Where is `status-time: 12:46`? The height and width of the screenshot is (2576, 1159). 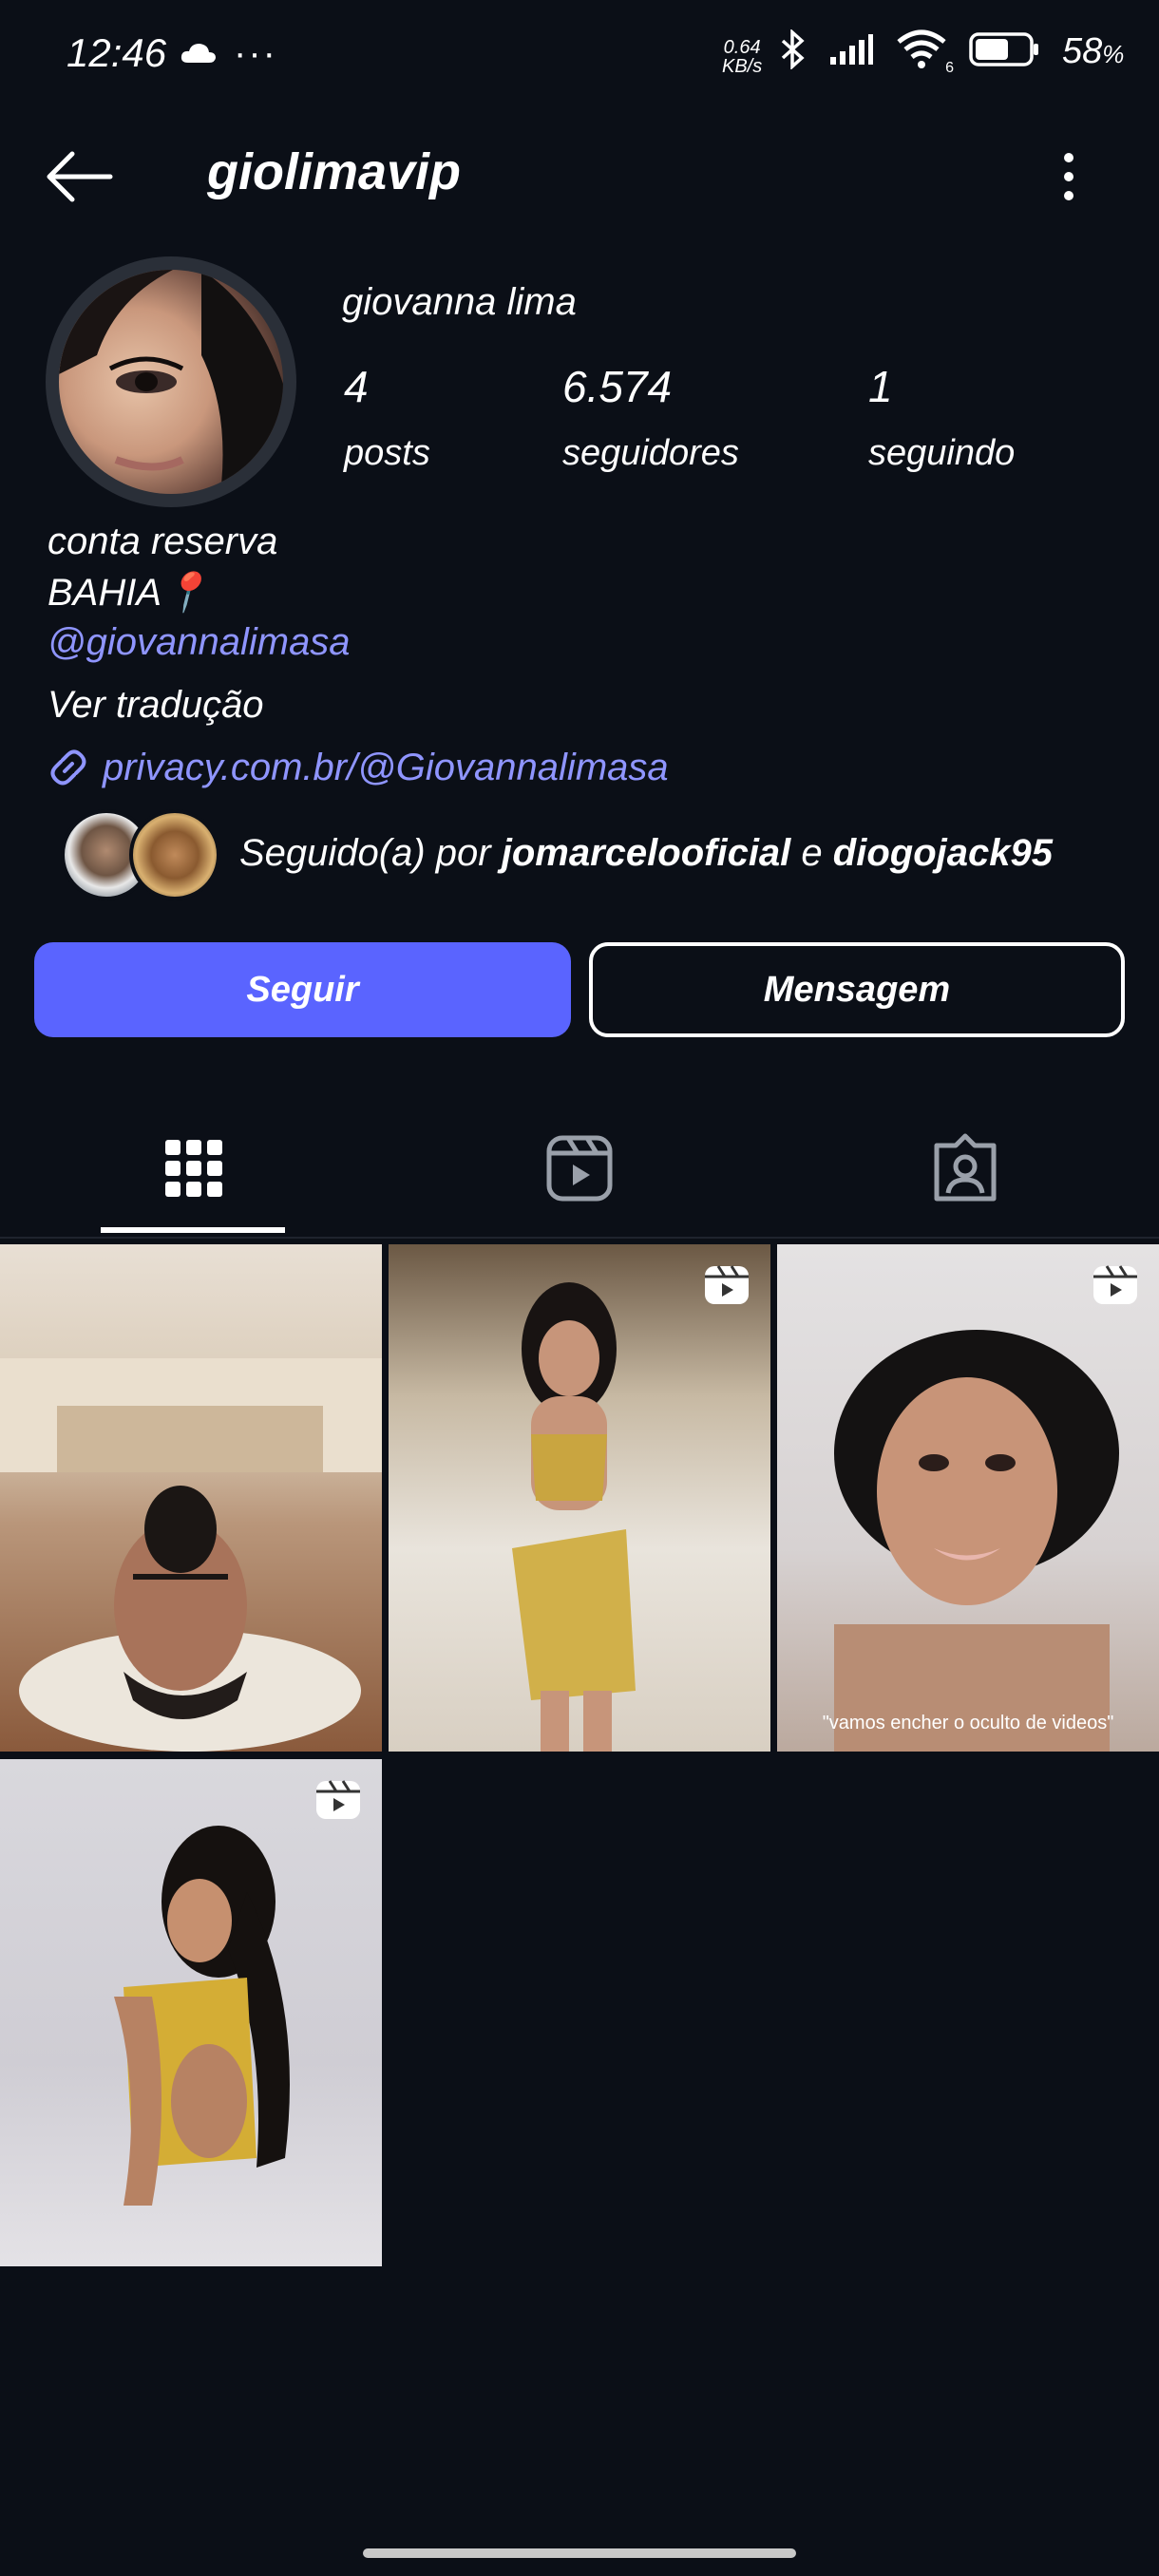 status-time: 12:46 is located at coordinates (116, 52).